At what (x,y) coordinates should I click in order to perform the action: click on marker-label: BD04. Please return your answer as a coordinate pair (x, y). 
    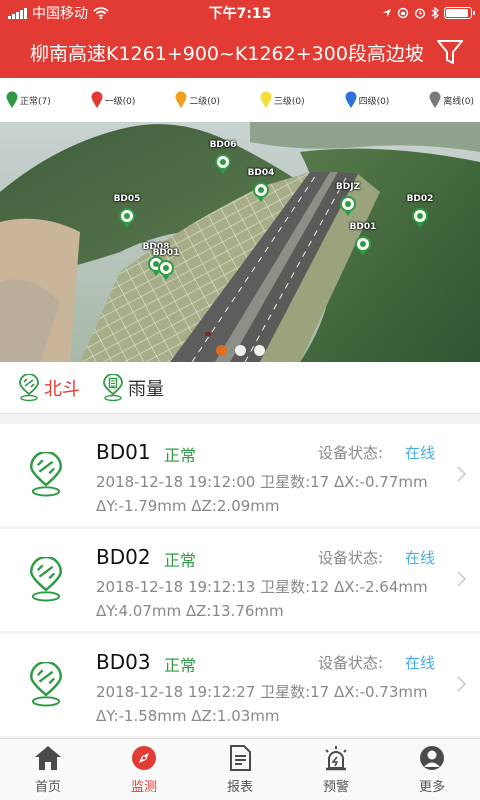
    Looking at the image, I should click on (261, 173).